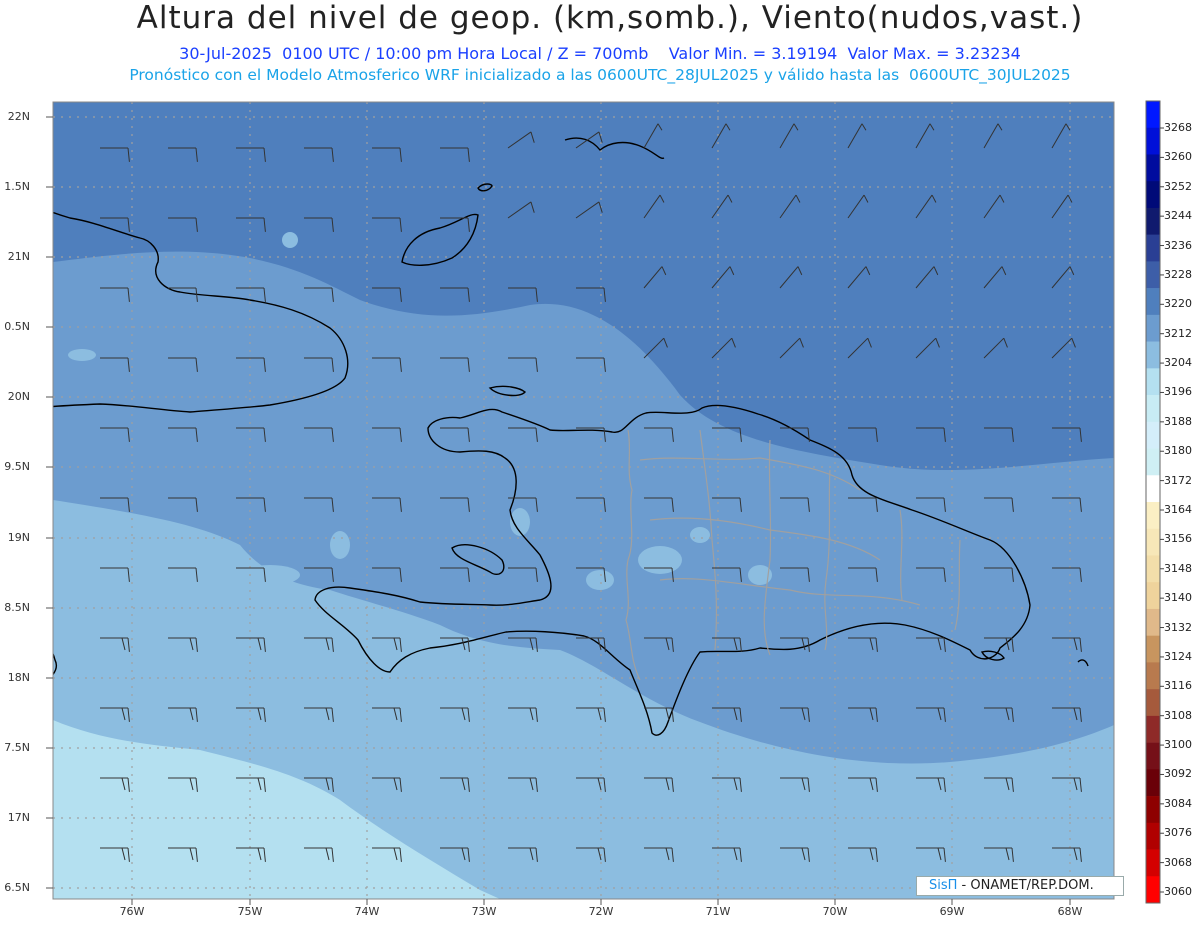 The height and width of the screenshot is (927, 1200). Describe the element at coordinates (1178, 686) in the screenshot. I see `colorbar-label: 3116` at that location.